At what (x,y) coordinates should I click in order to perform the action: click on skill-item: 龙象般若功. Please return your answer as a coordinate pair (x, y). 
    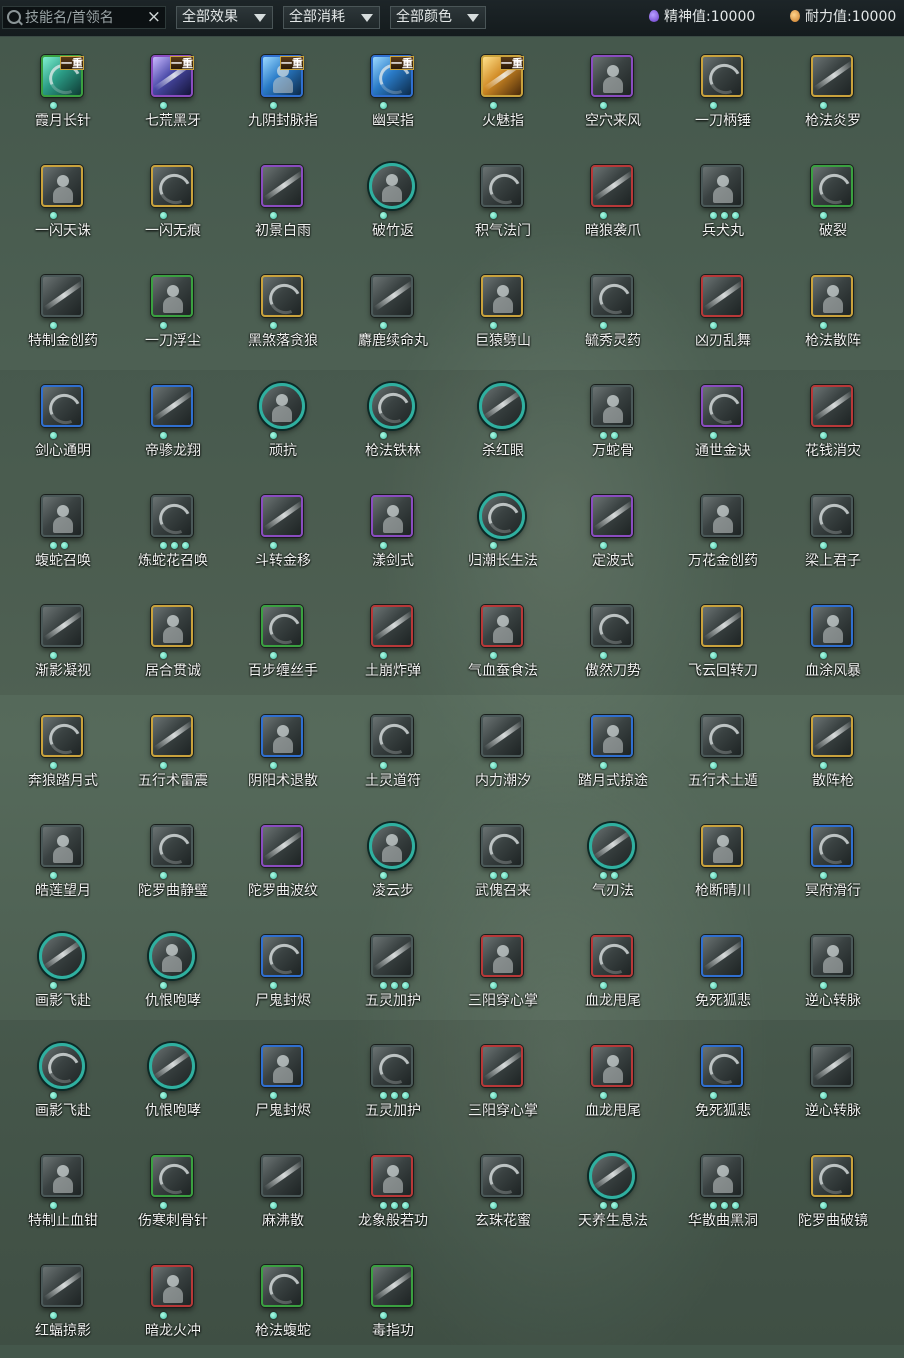
    Looking at the image, I should click on (393, 1193).